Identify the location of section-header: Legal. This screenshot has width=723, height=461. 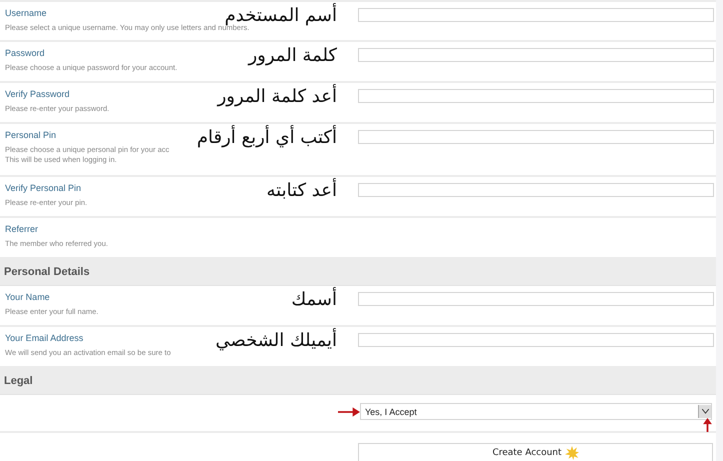
(358, 381).